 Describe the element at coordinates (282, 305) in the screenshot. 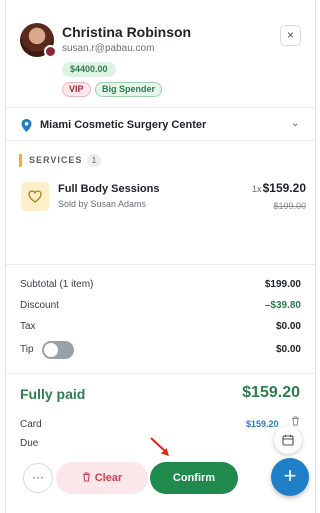

I see `discount-value: –$39.80` at that location.